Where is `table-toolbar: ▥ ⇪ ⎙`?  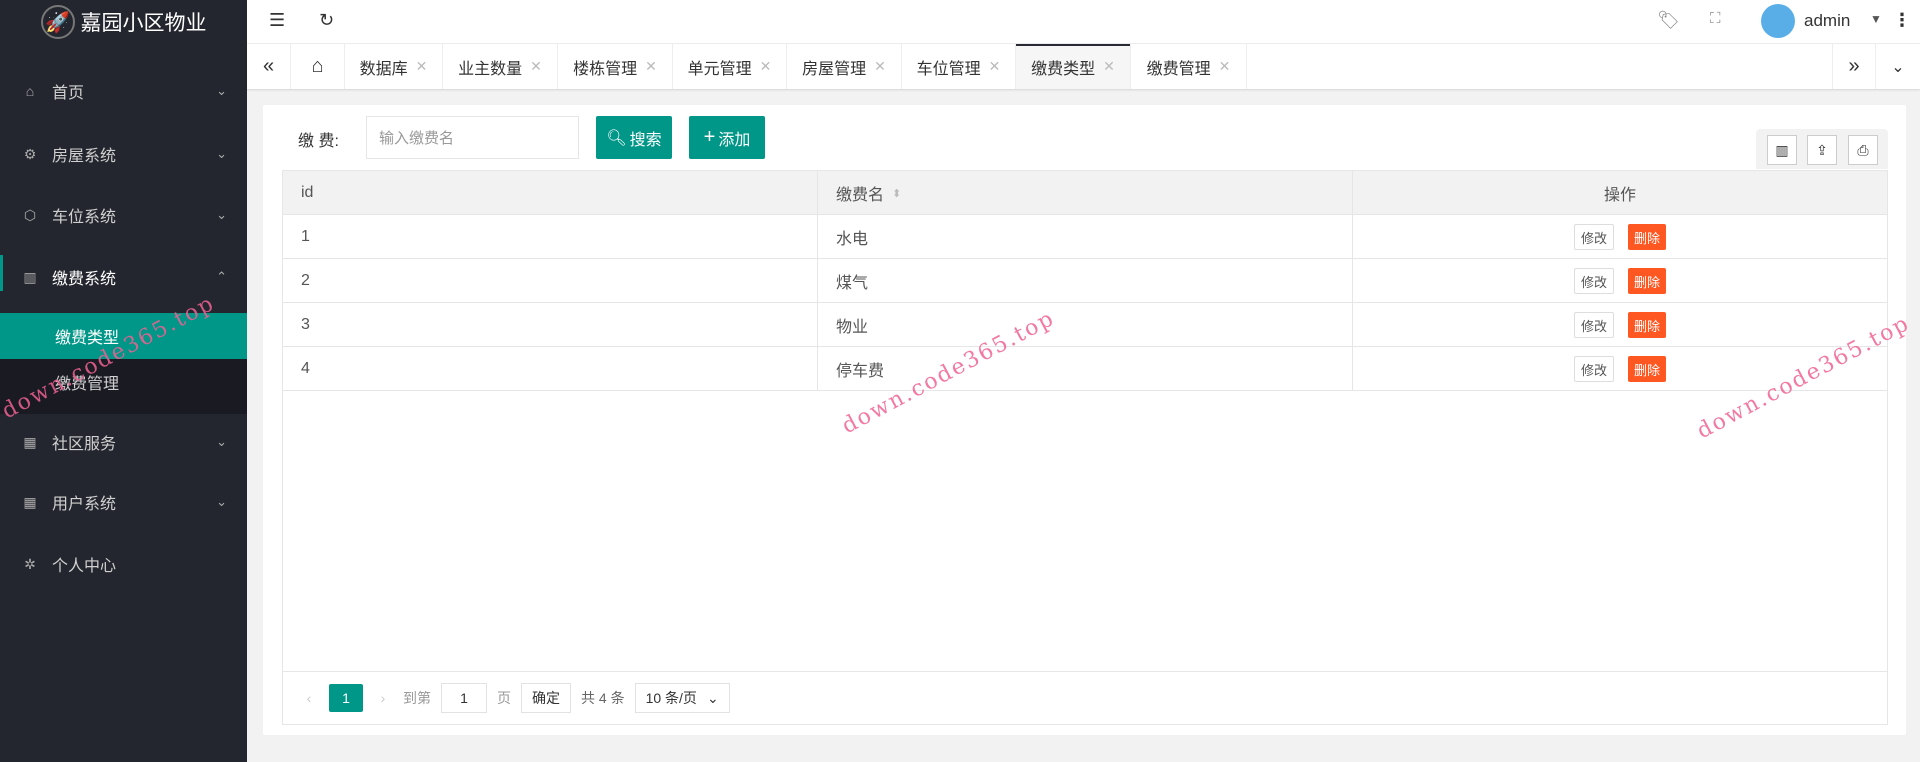 table-toolbar: ▥ ⇪ ⎙ is located at coordinates (1822, 149).